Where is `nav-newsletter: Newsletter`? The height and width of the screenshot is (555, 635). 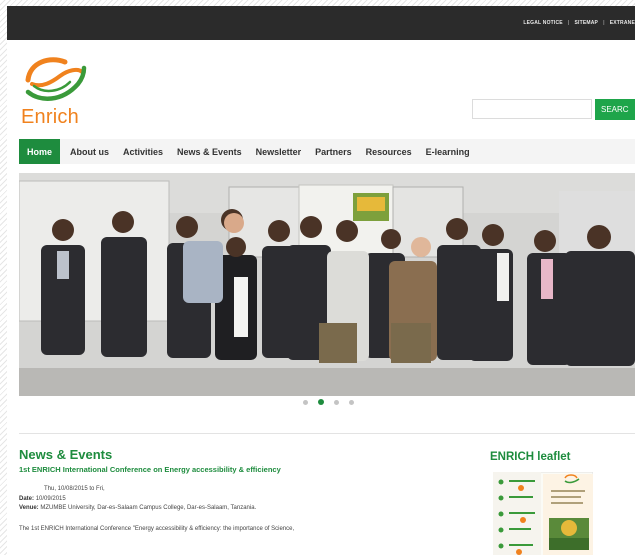 nav-newsletter: Newsletter is located at coordinates (279, 151).